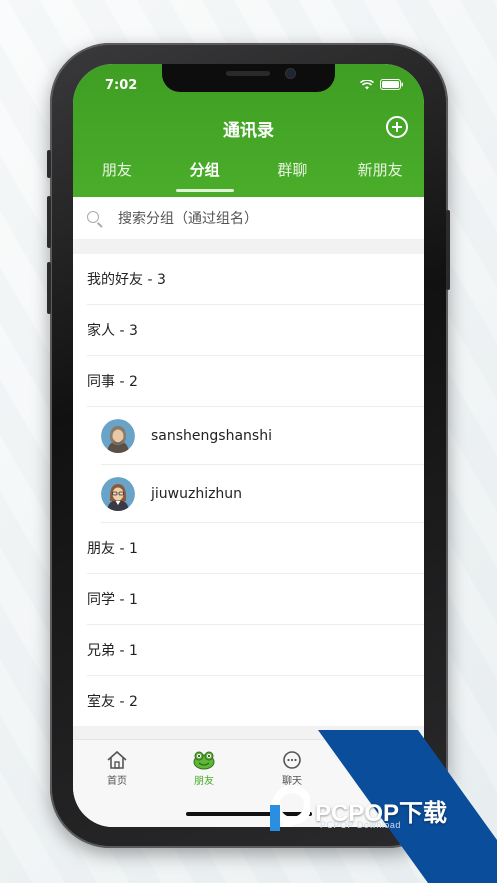  I want to click on tab-bar-top: 朋友 分组 群聊 新朋友, so click(248, 177).